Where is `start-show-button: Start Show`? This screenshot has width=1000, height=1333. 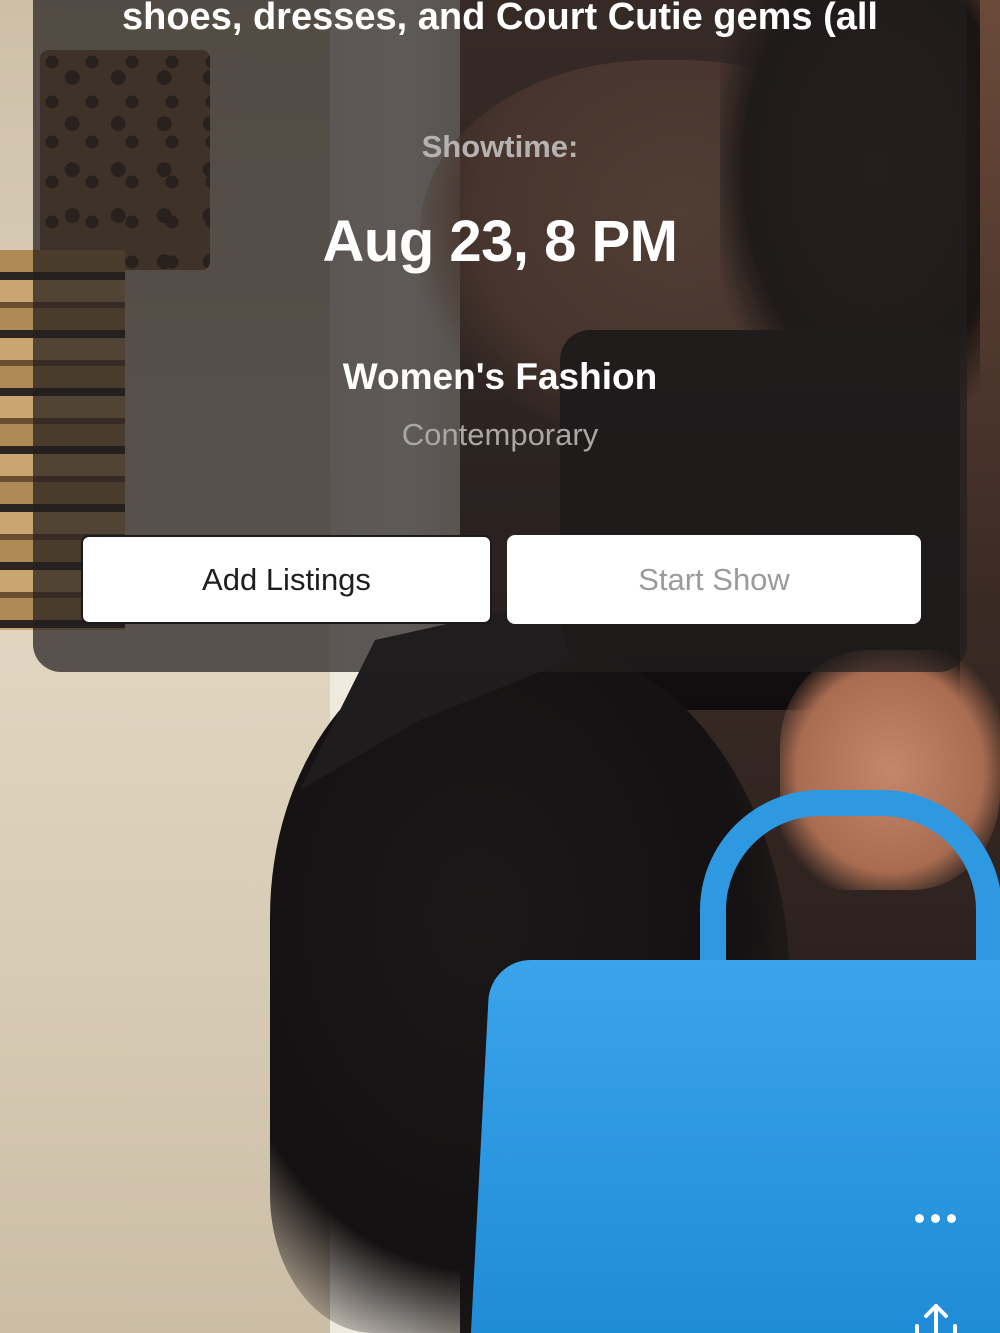 start-show-button: Start Show is located at coordinates (714, 579).